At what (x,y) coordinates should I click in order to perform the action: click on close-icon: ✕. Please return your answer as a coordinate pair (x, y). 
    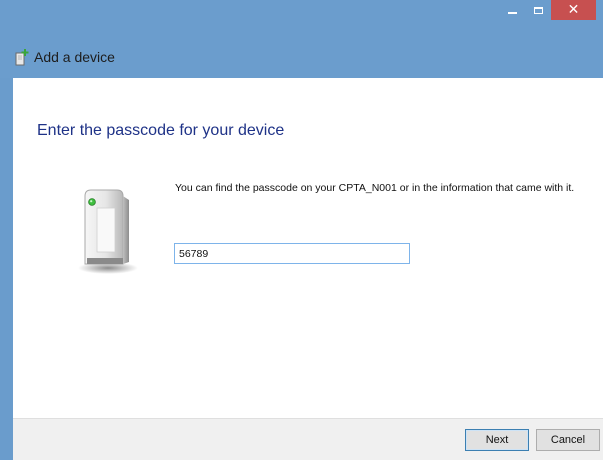
    Looking at the image, I should click on (573, 10).